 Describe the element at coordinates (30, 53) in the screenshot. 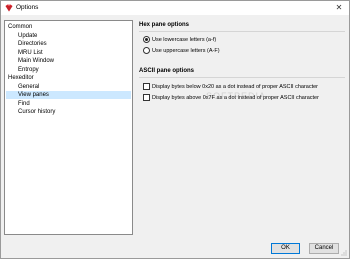

I see `tree-item-mru-list: MRU List` at that location.